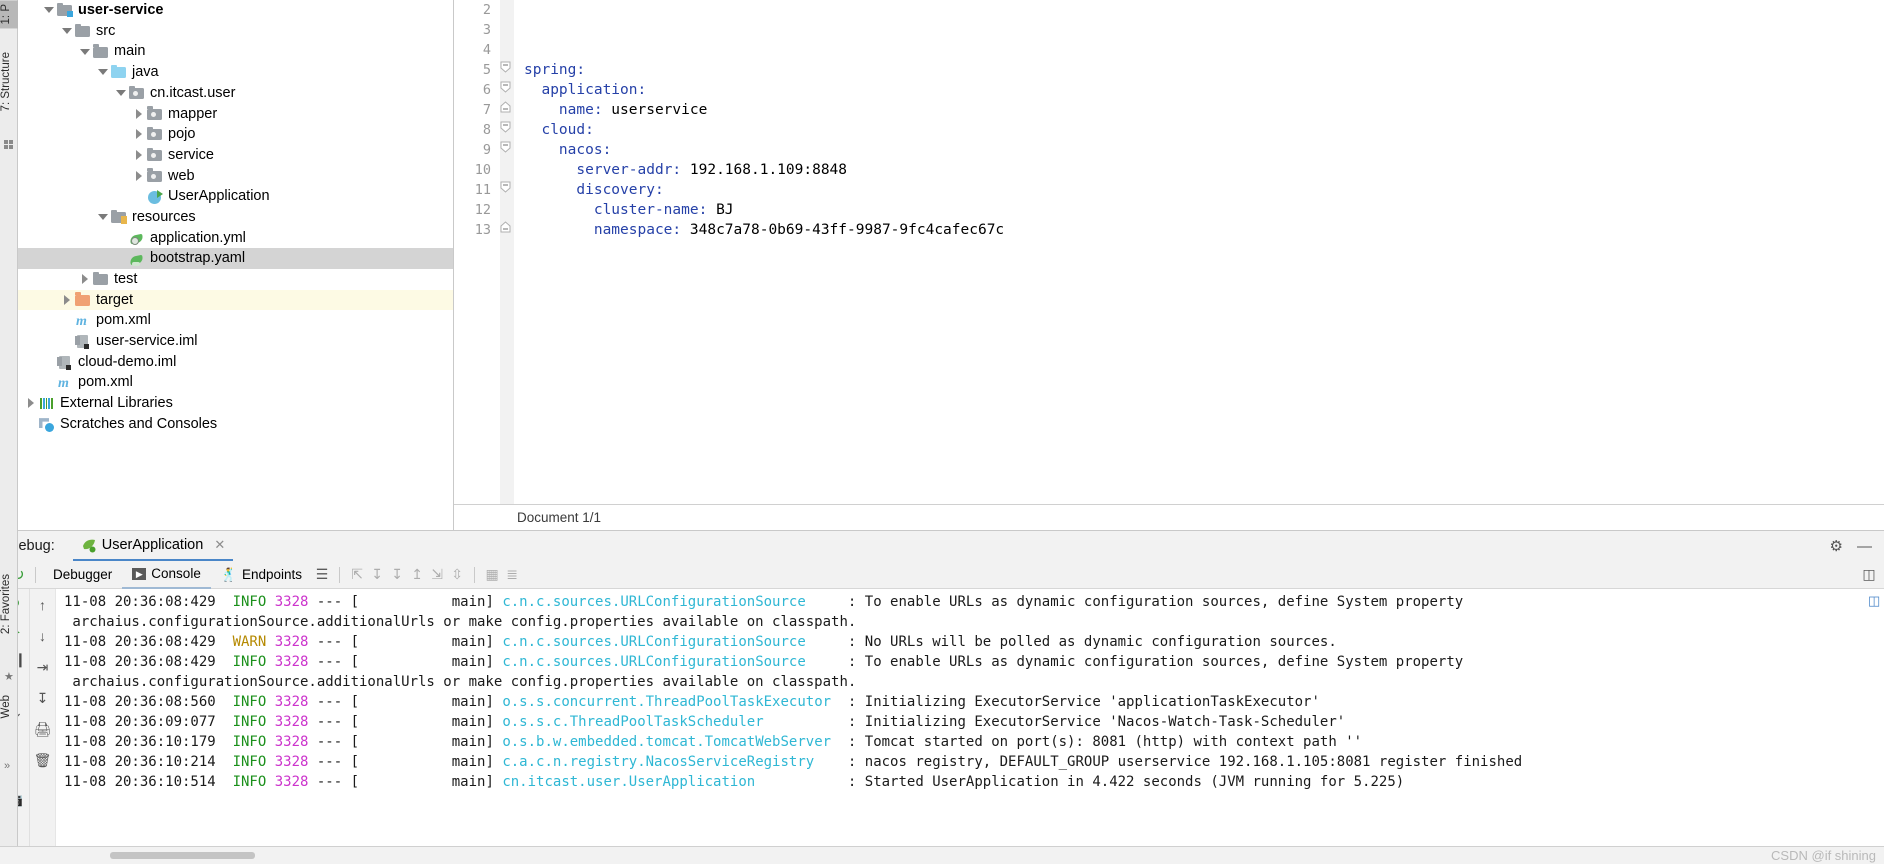  What do you see at coordinates (1873, 575) in the screenshot?
I see `split-console-icon: ◫` at bounding box center [1873, 575].